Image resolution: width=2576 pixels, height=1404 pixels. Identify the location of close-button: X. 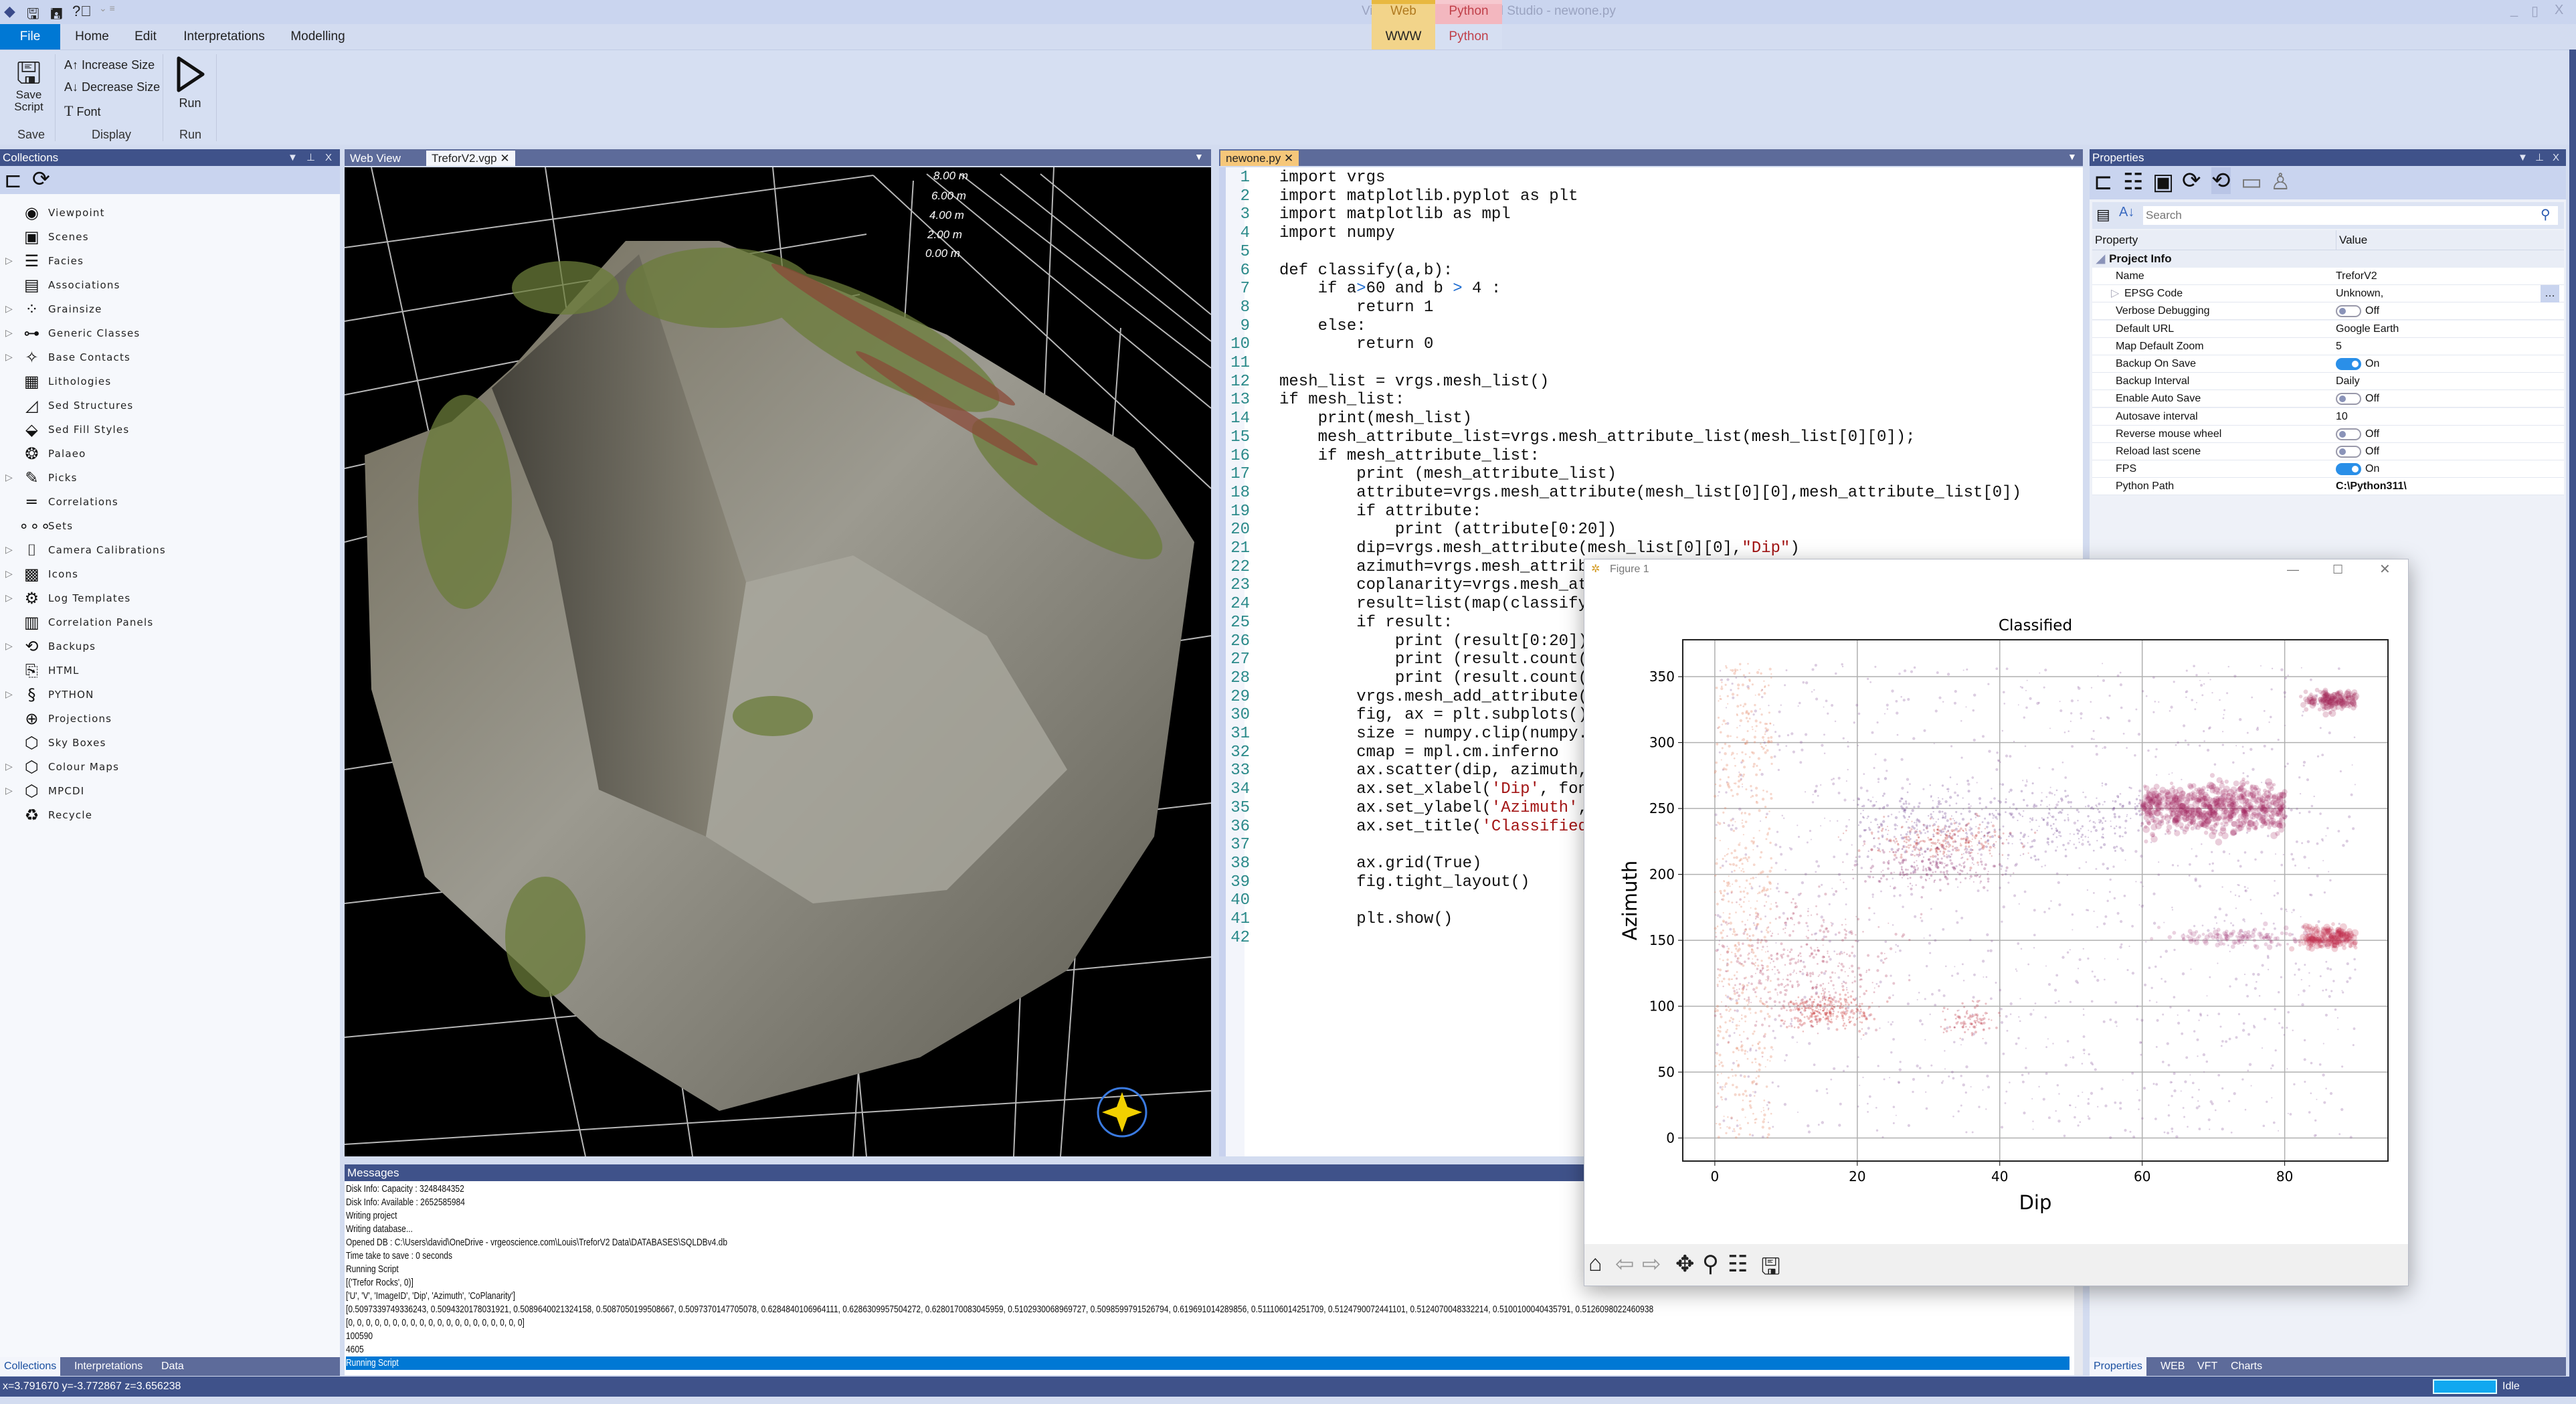
(2559, 10).